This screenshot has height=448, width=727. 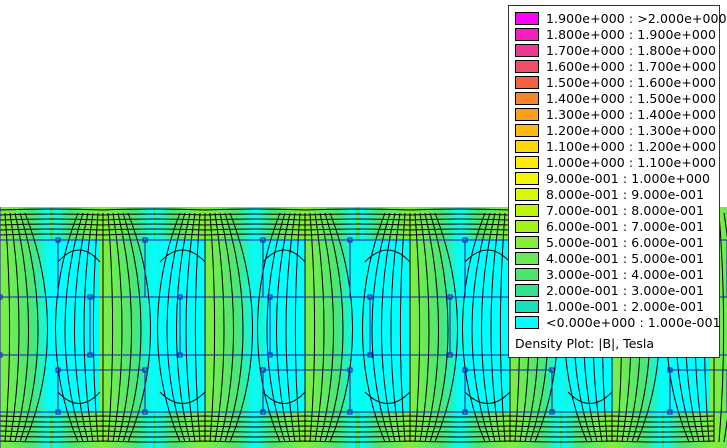 I want to click on legend-label: 4.000e-001 : 5.000e-001, so click(x=625, y=258).